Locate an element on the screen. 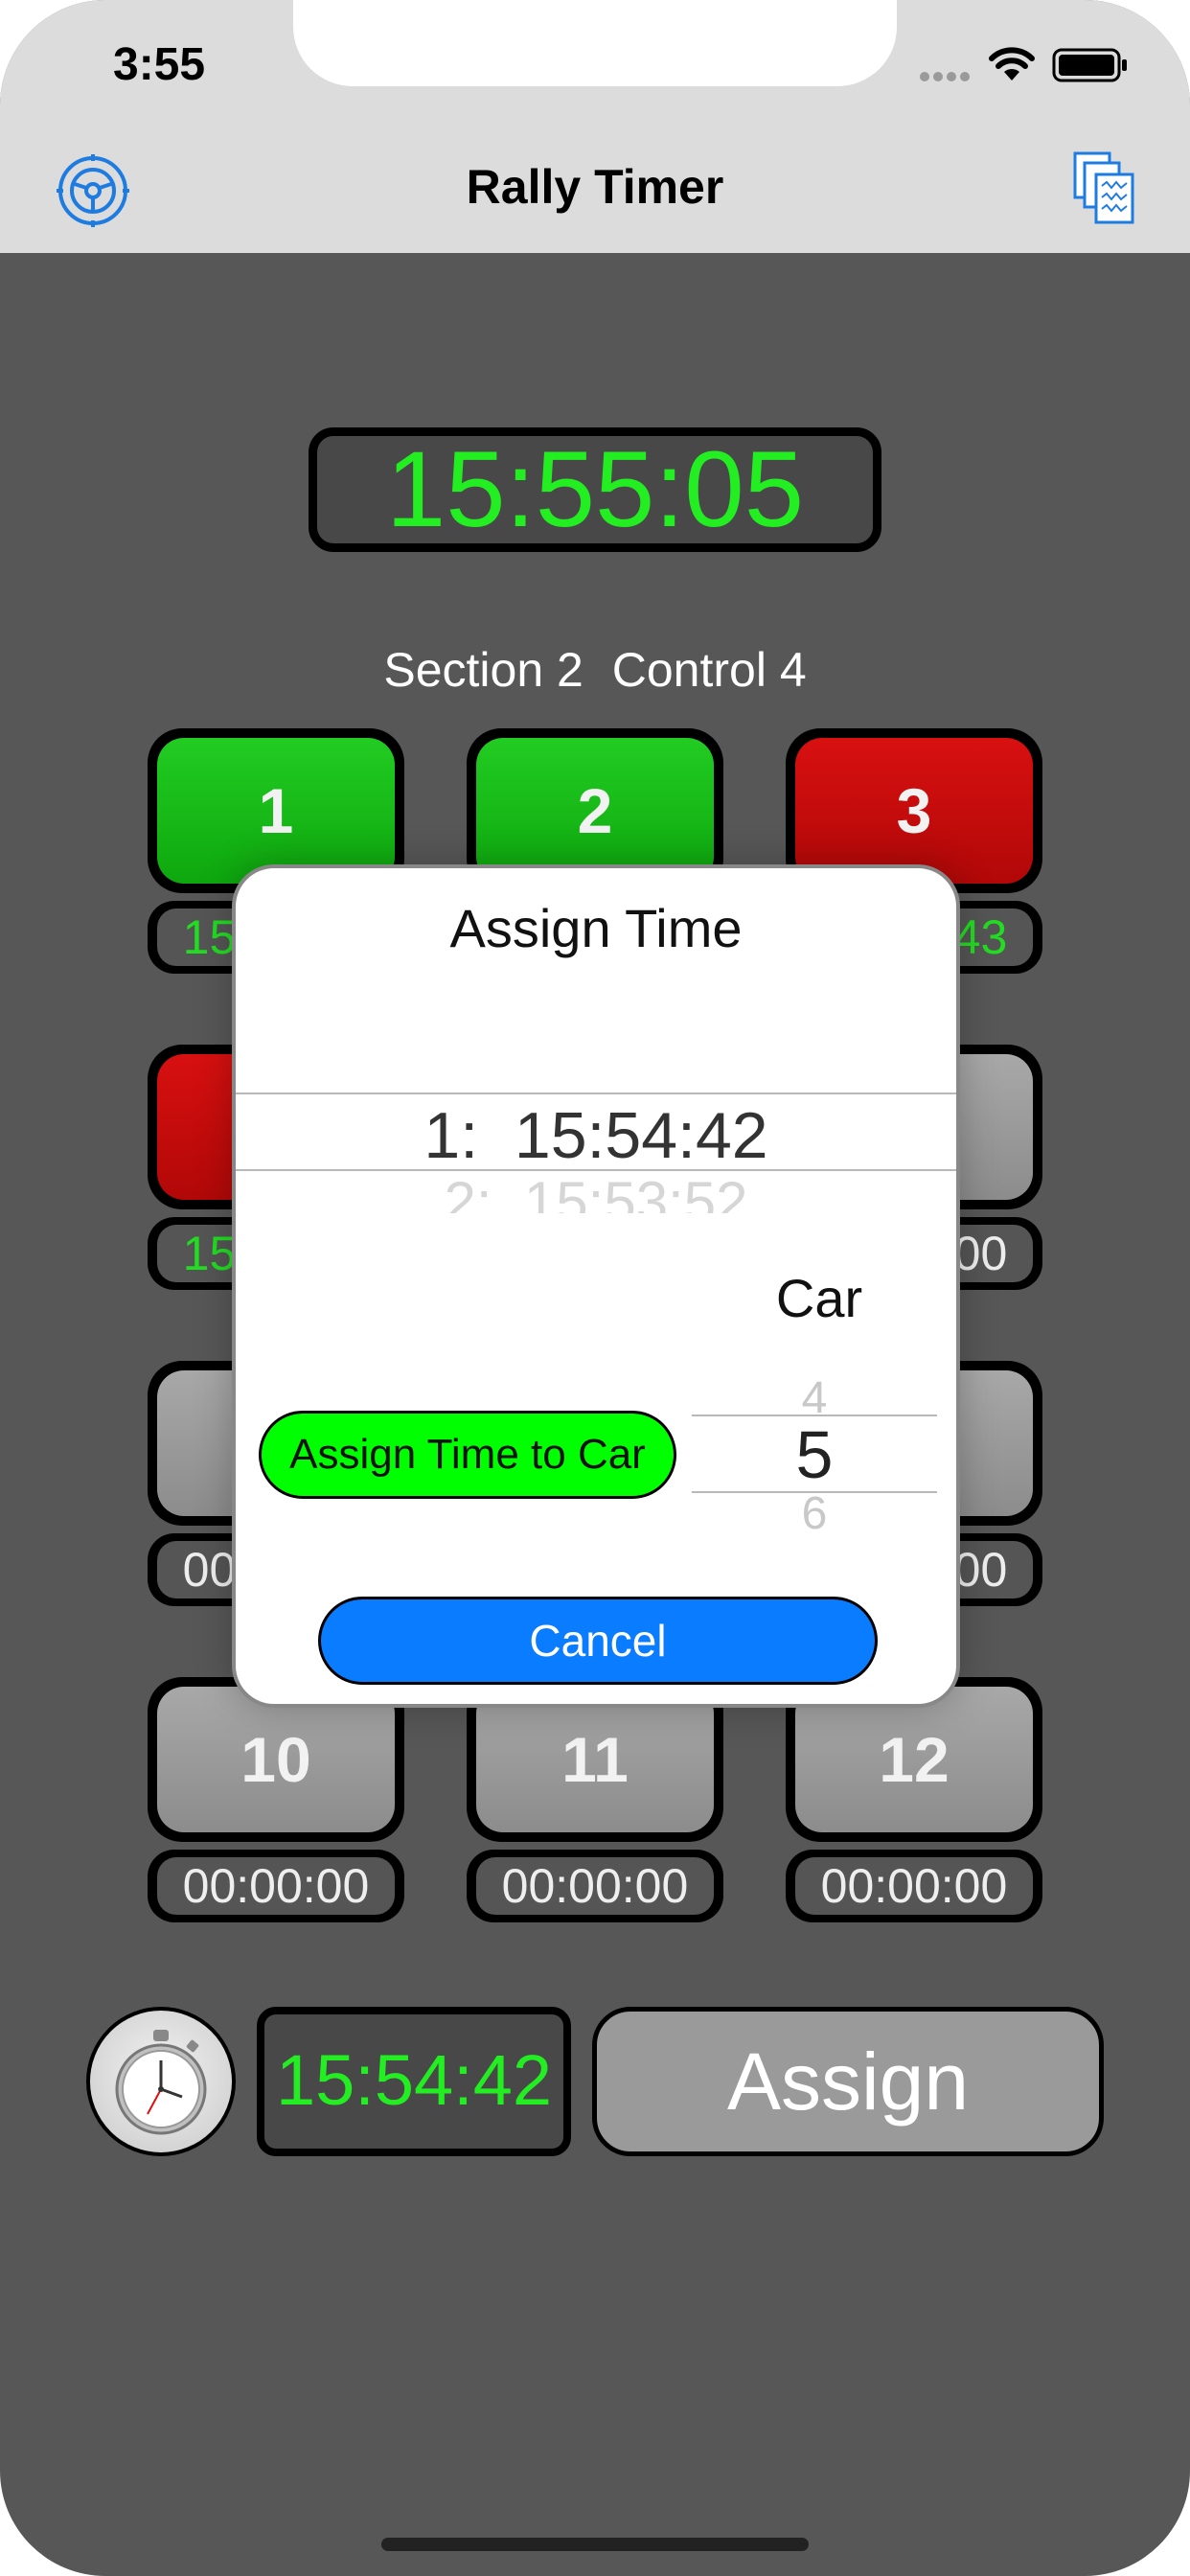  status-bar: 3:55 is located at coordinates (595, 63).